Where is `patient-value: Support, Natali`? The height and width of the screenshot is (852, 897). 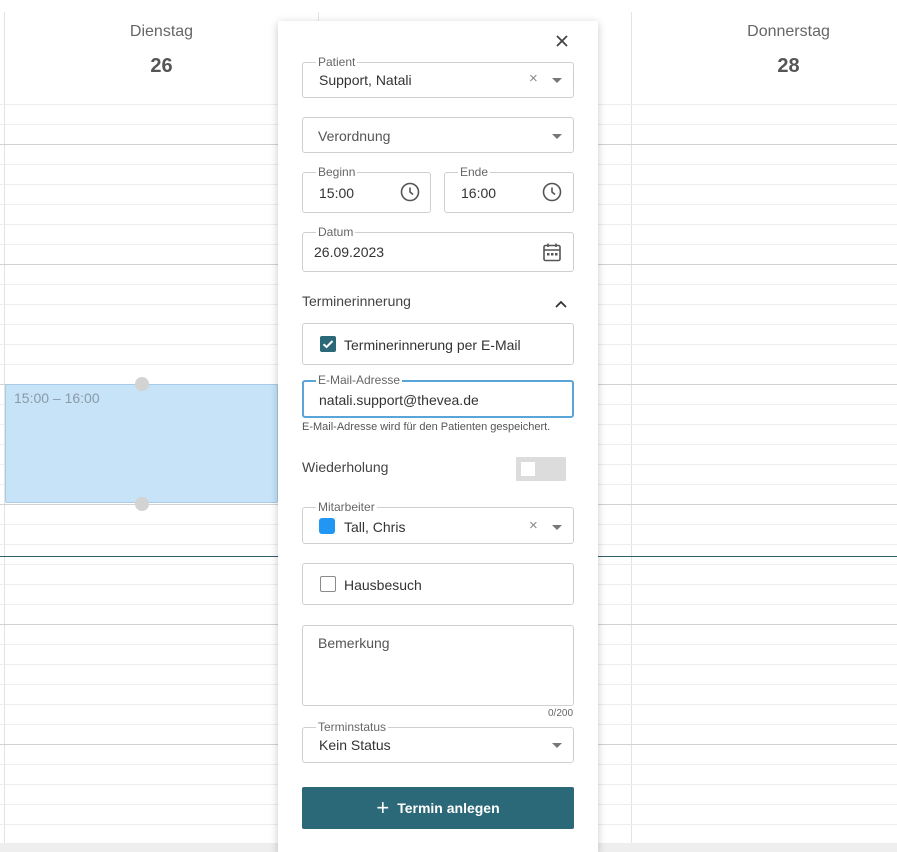
patient-value: Support, Natali is located at coordinates (365, 80).